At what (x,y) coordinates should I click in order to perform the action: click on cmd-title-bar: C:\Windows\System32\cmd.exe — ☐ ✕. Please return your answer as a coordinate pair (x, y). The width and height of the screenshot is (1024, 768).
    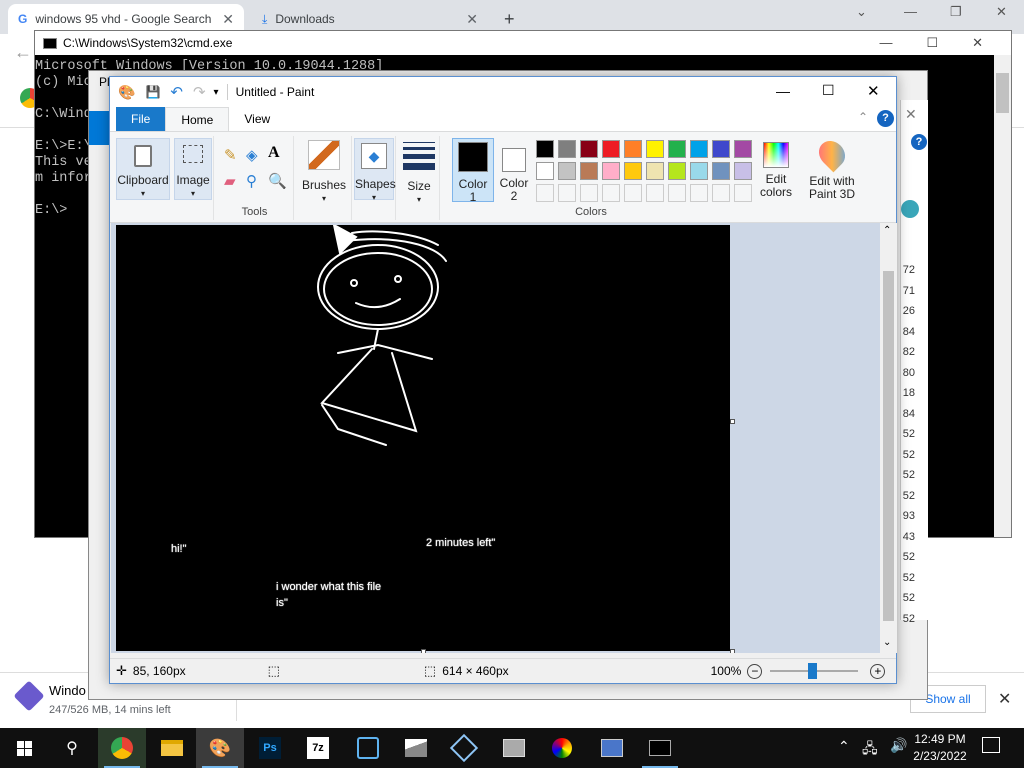
    Looking at the image, I should click on (523, 43).